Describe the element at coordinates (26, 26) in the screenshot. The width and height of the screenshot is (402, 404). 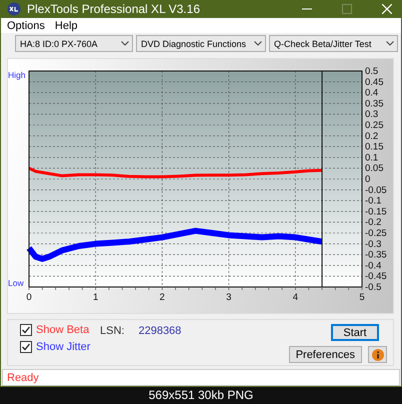
I see `menu-item: Options` at that location.